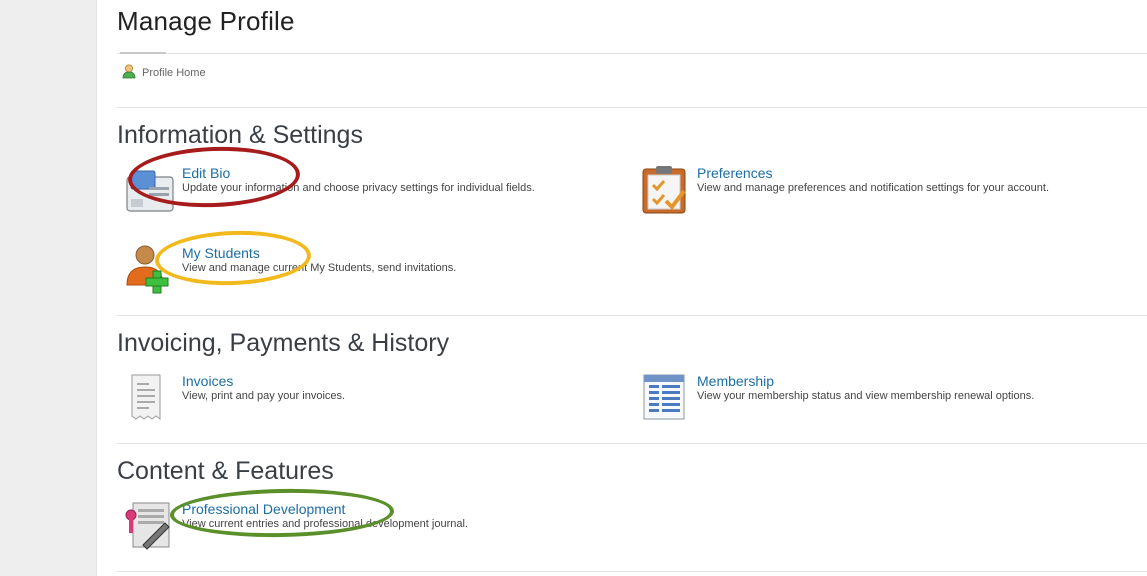 This screenshot has height=576, width=1147. What do you see at coordinates (206, 173) in the screenshot?
I see `edit-bio-link: Edit Bio` at bounding box center [206, 173].